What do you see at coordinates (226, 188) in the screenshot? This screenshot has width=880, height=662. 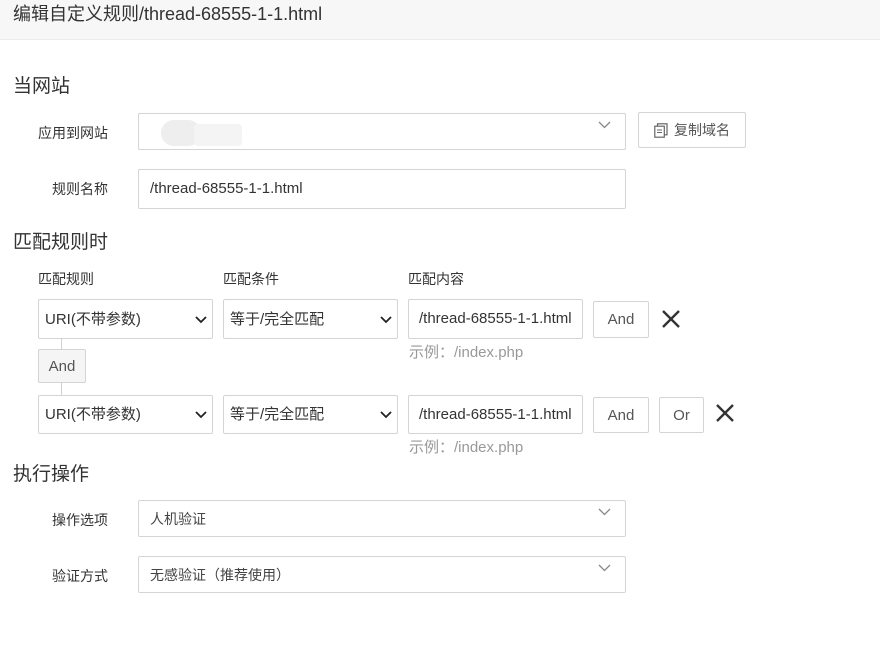 I see `rule-name-value: /thread-68555-1-1.html` at bounding box center [226, 188].